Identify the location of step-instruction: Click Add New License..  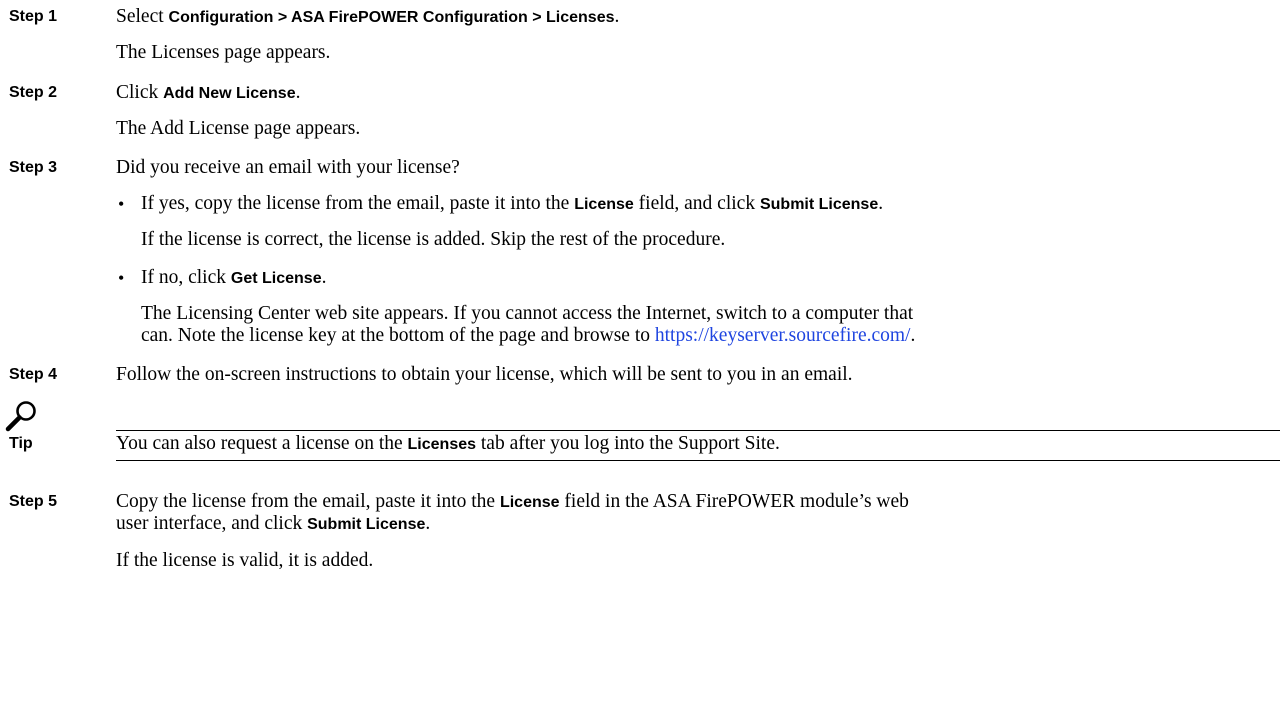
(208, 92).